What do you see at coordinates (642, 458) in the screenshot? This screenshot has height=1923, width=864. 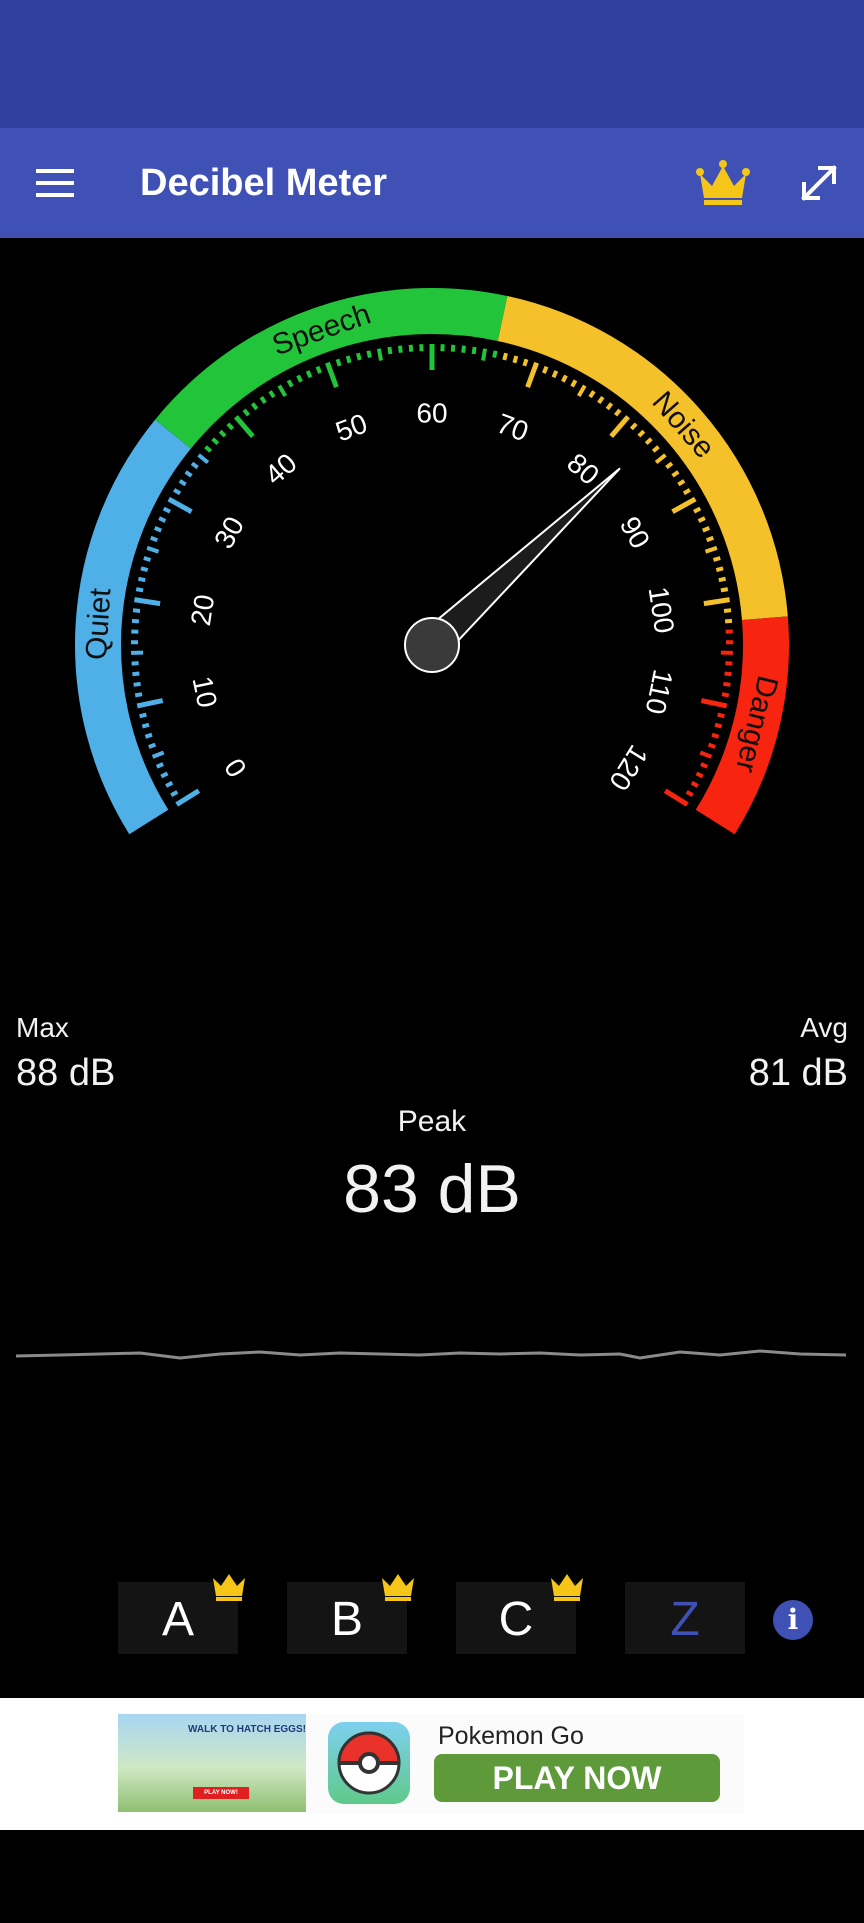 I see `zone-arc-noise` at bounding box center [642, 458].